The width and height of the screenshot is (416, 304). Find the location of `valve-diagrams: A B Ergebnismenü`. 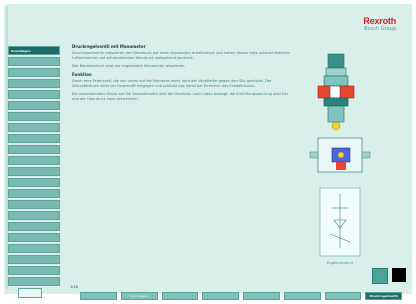

valve-diagrams: A B Ergebnismenü is located at coordinates (329, 159).